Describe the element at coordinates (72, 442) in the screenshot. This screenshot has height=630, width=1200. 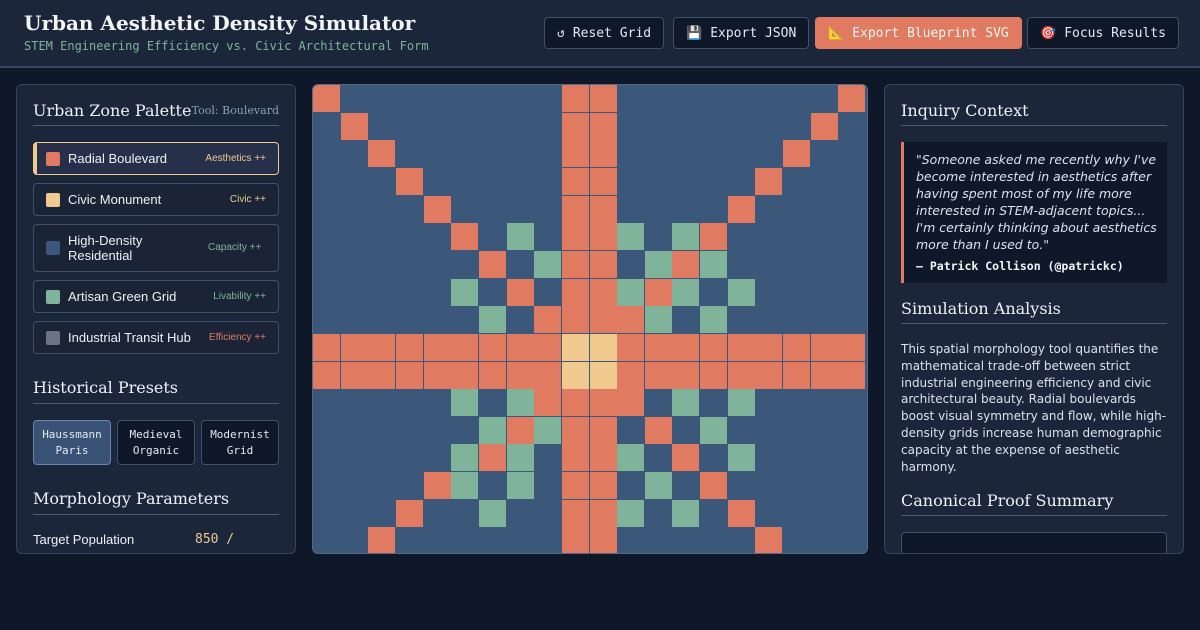
I see `preset-haussmann-paris: Haussmann Paris` at that location.